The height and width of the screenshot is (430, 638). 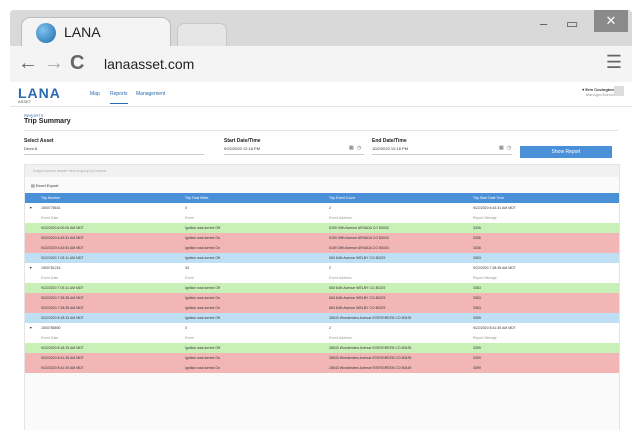 What do you see at coordinates (186, 328) in the screenshot?
I see `trip-cell: 0` at bounding box center [186, 328].